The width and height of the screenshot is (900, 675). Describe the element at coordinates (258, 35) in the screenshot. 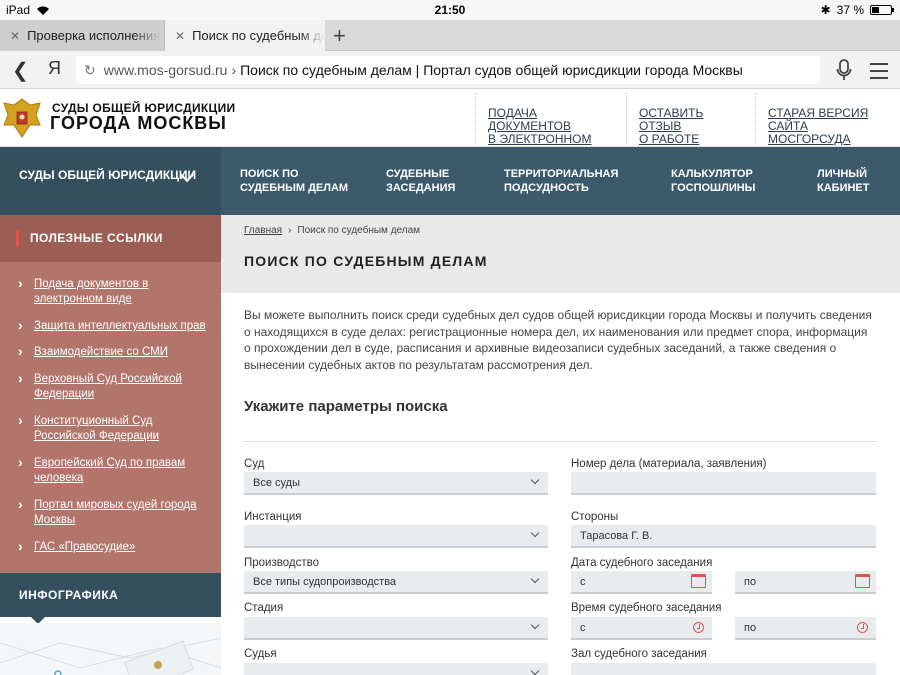

I see `tab-label: Поиск по судебным делам` at that location.